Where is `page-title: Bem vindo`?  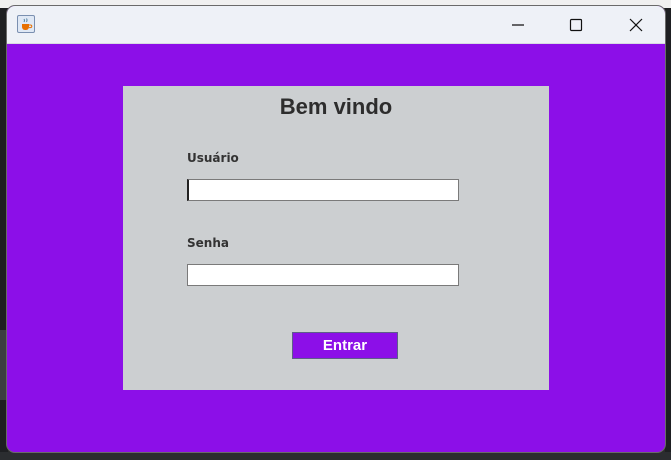
page-title: Bem vindo is located at coordinates (336, 106).